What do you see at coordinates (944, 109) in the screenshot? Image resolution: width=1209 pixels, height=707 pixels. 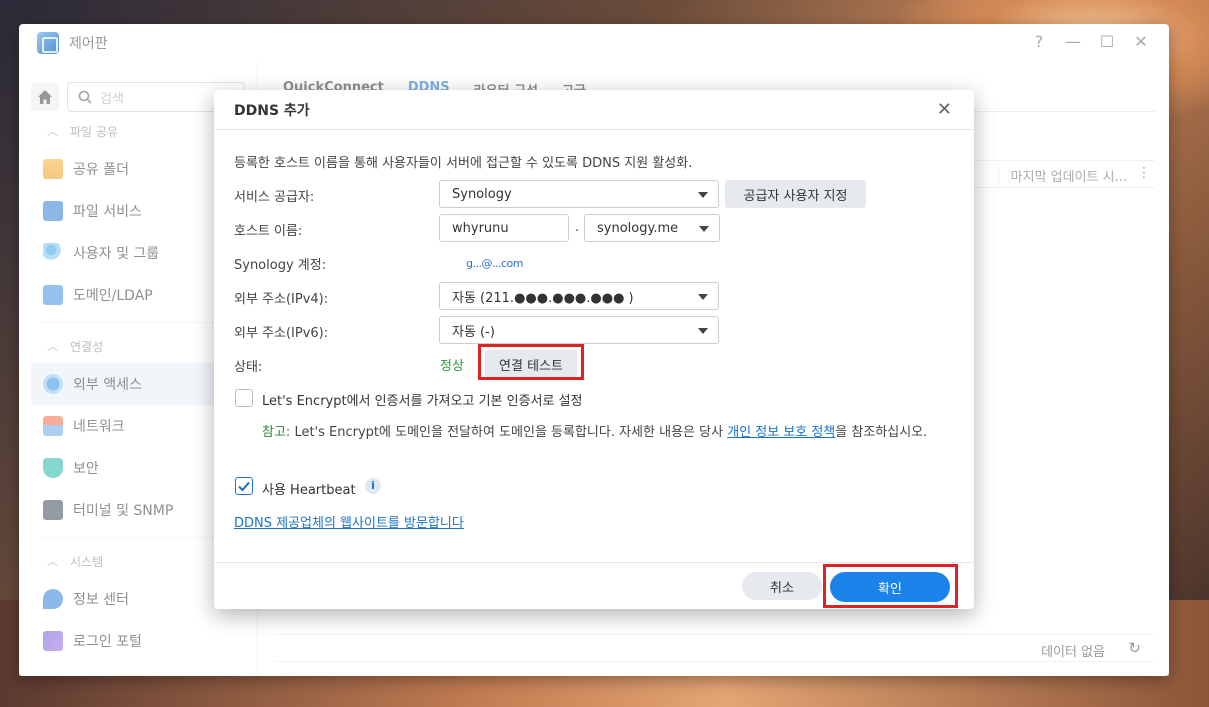 I see `close-icon: ✕` at bounding box center [944, 109].